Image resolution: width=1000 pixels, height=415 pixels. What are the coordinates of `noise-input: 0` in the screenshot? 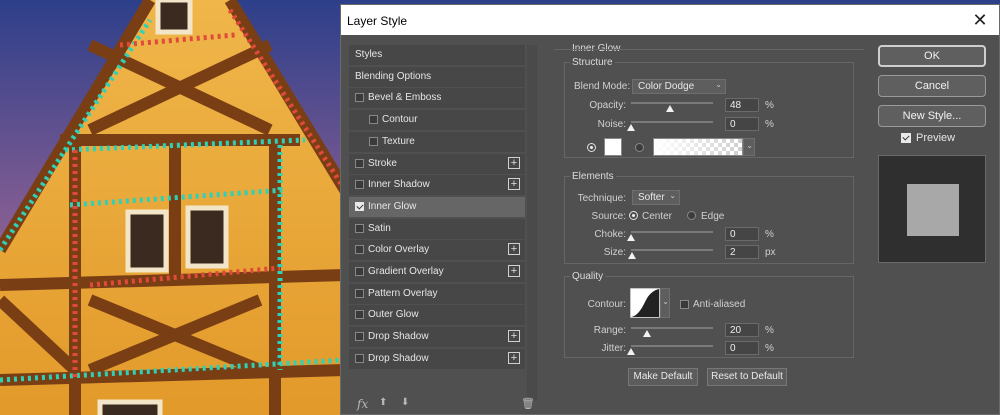 It's located at (742, 124).